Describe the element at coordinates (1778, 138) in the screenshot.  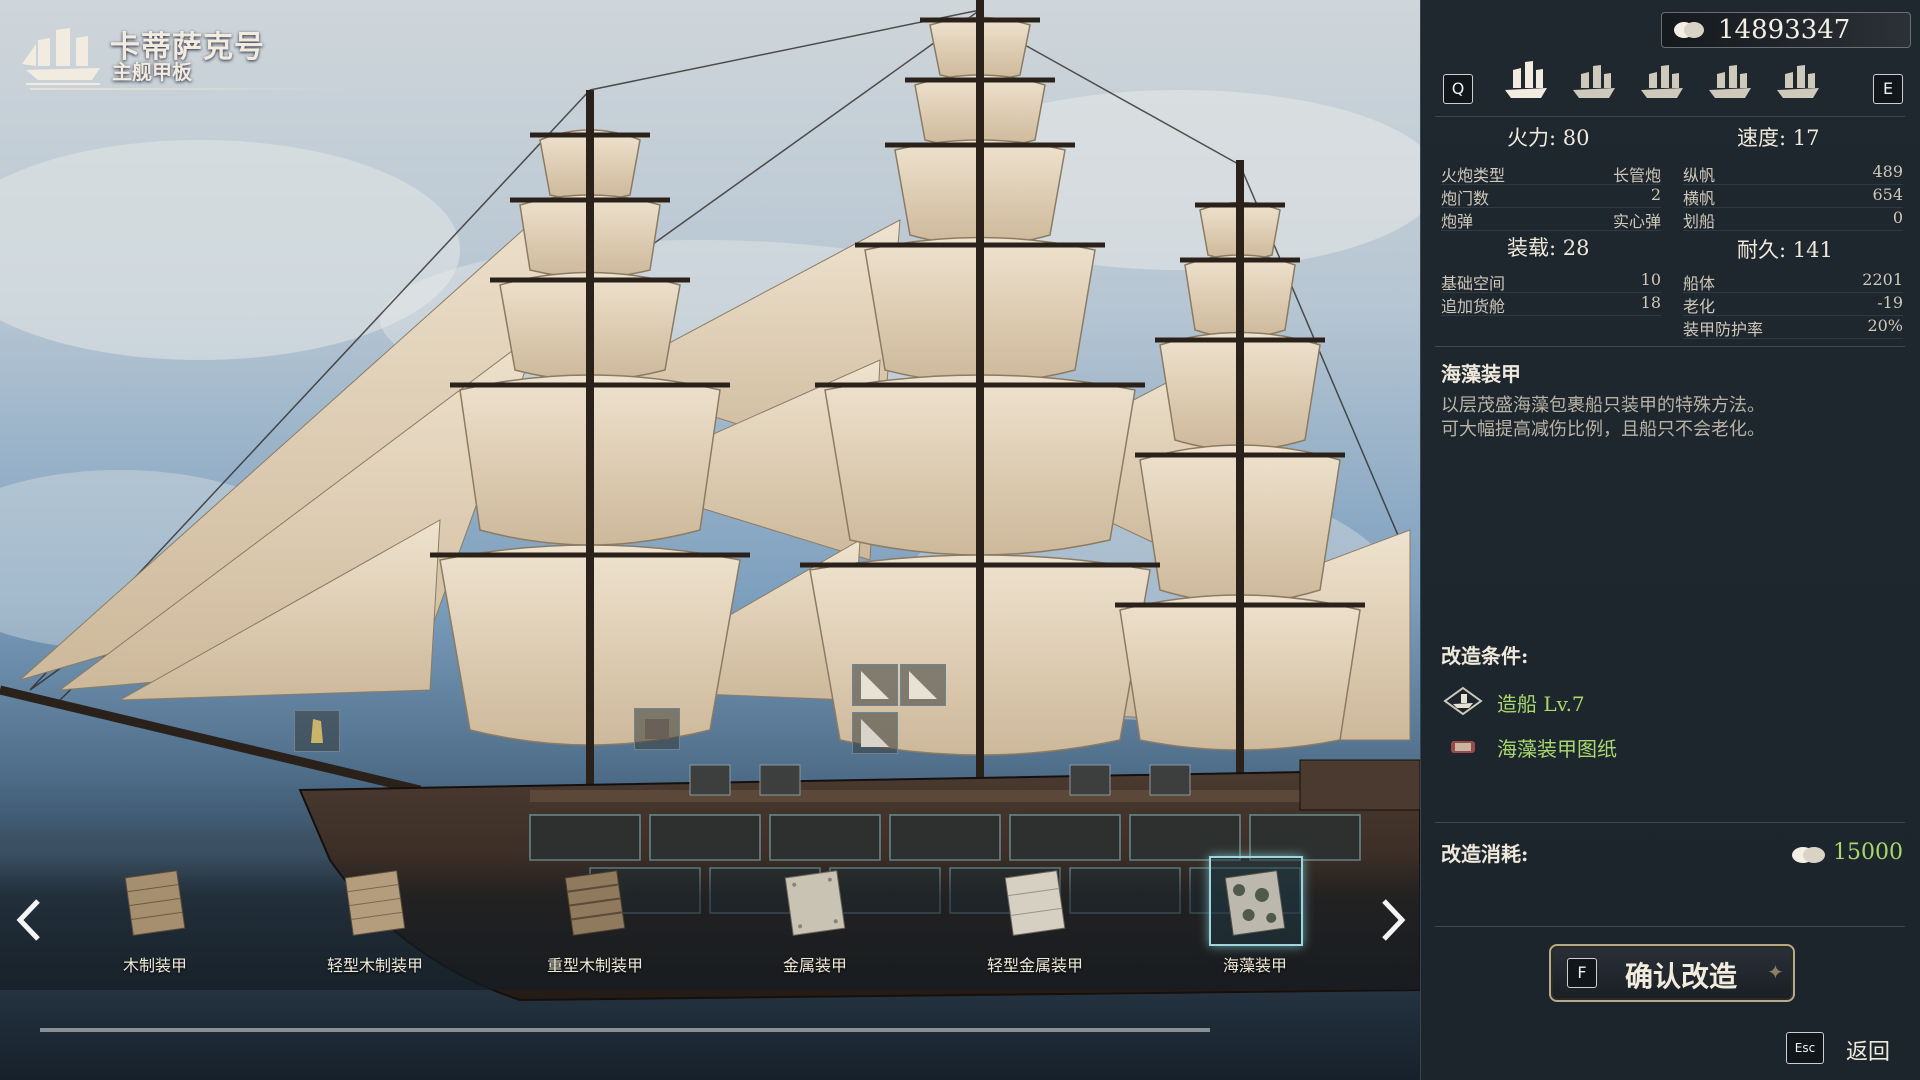
I see `speed-stat: 速度: 17` at that location.